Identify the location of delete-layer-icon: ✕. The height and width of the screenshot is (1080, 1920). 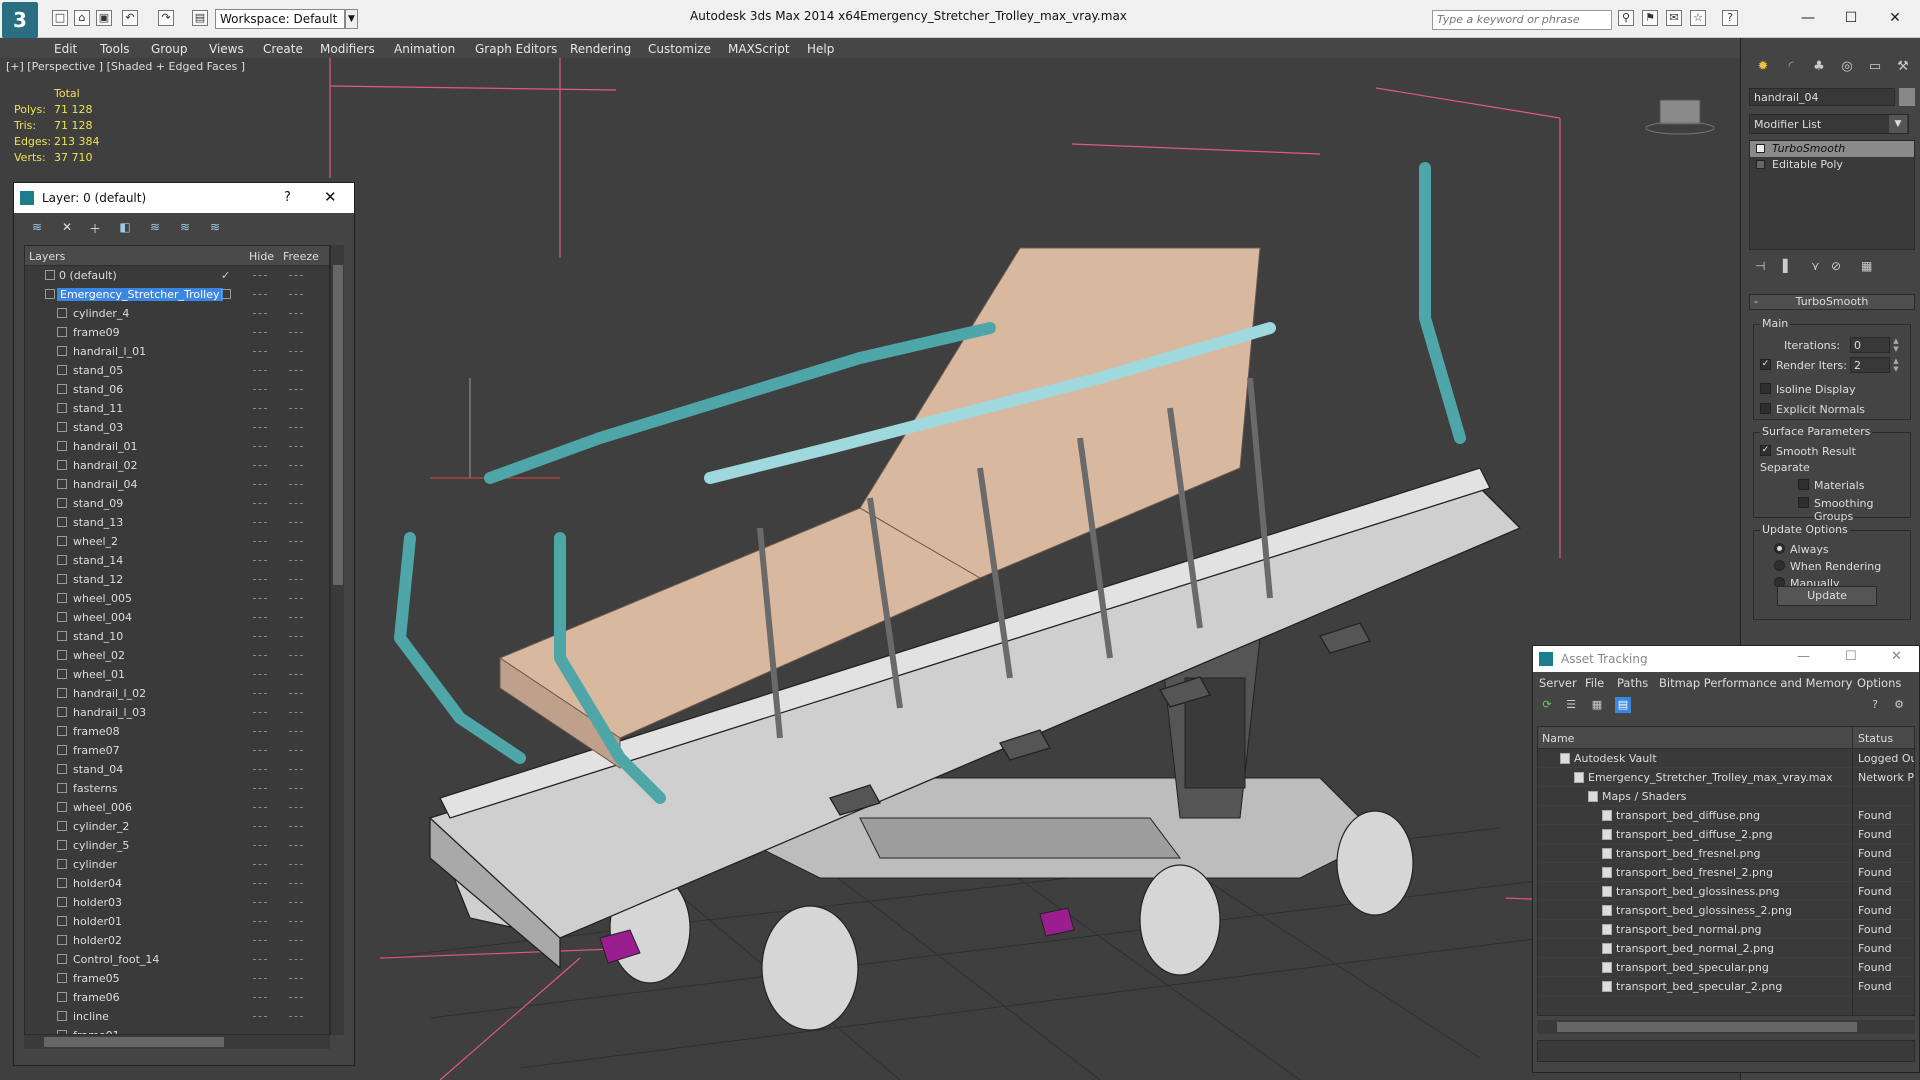
(67, 228).